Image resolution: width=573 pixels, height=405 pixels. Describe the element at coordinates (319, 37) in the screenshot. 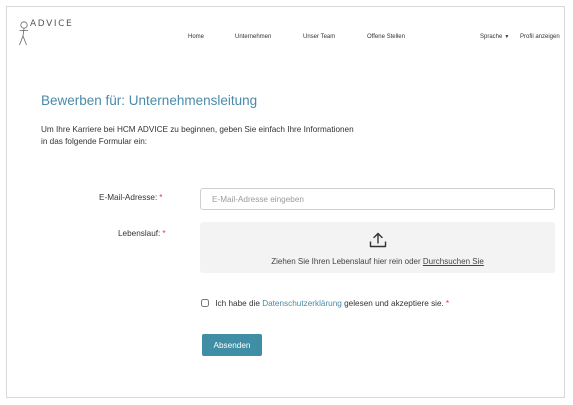

I see `nav-team: Unser Team` at that location.